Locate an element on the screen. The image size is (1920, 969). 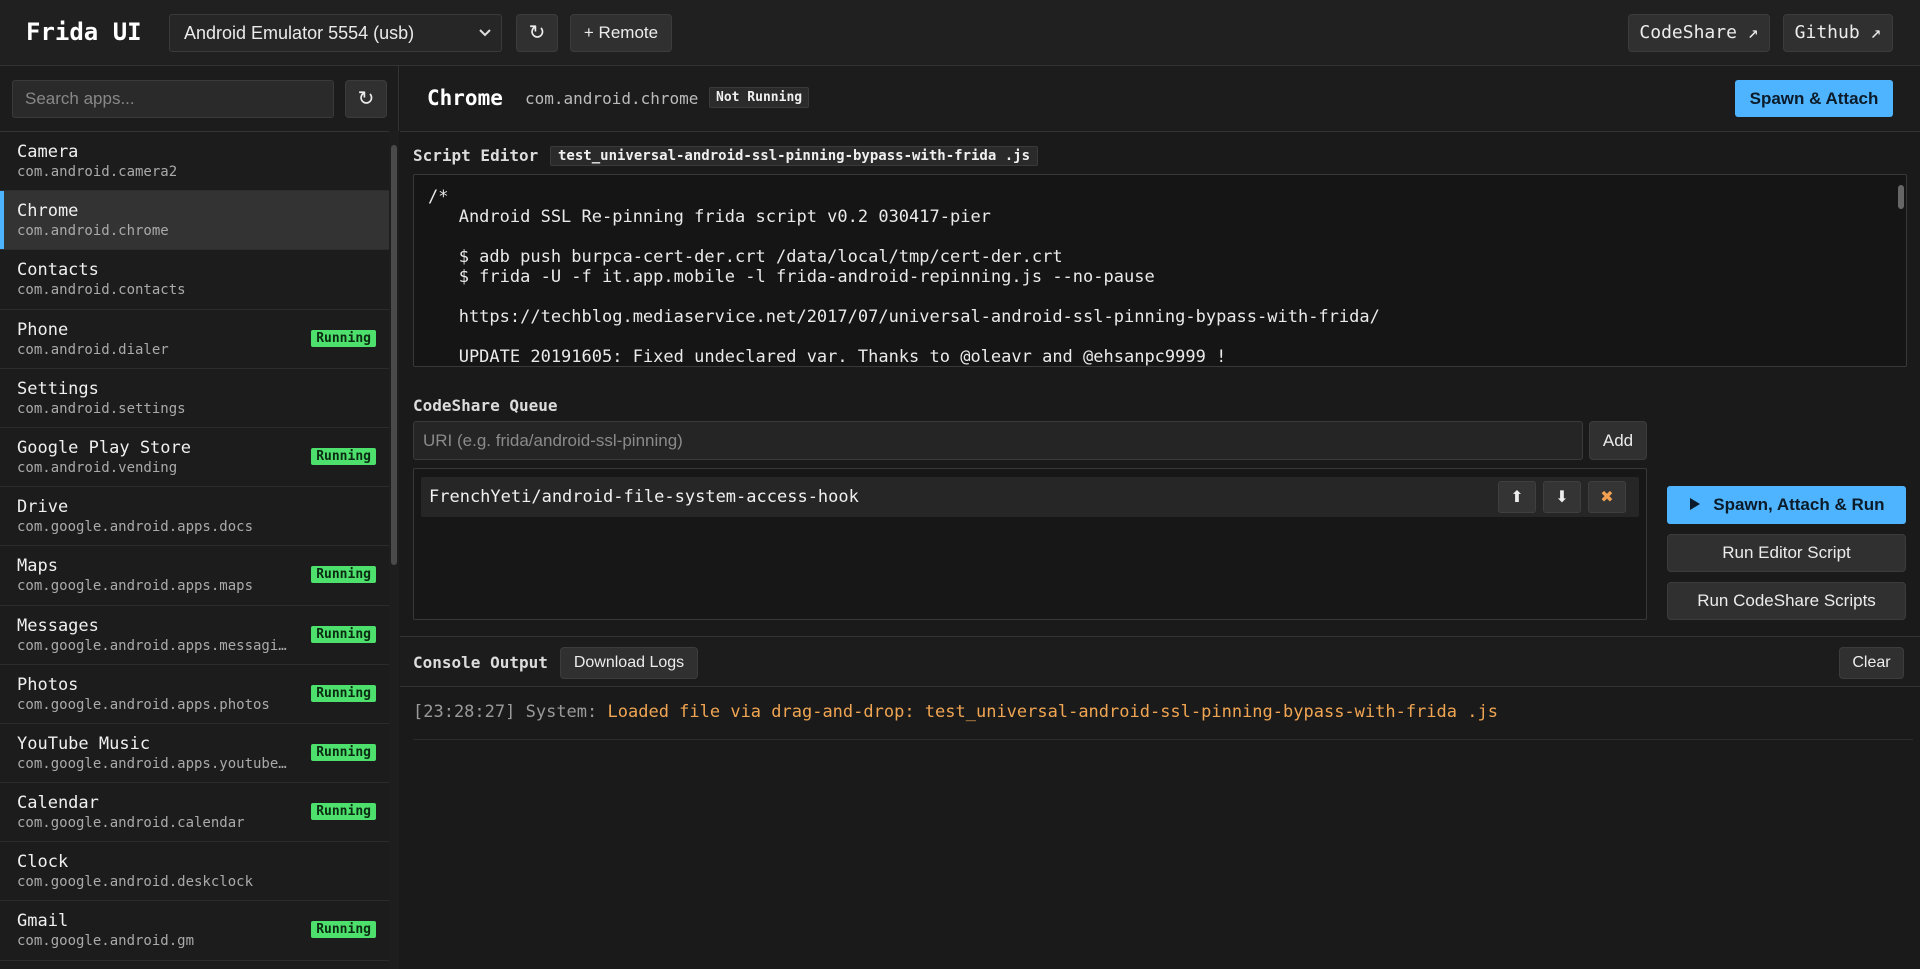
spawn-attach-run-button: Spawn, Attach & Run is located at coordinates (1786, 505).